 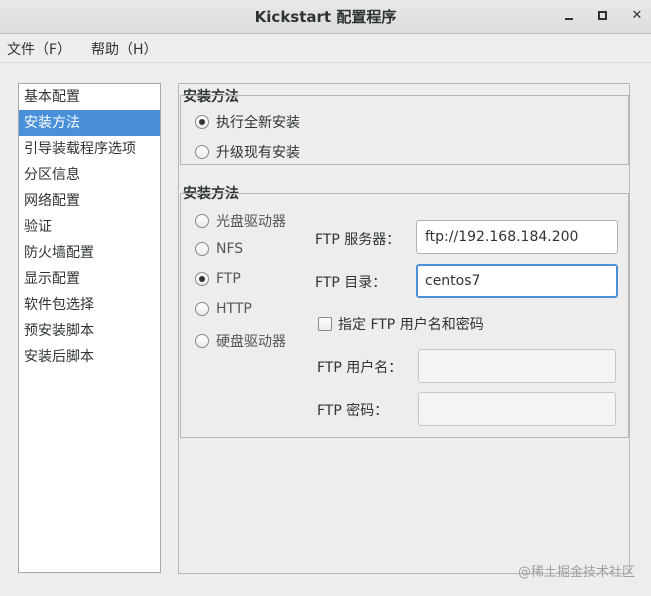 I want to click on radio-ftp: FTP, so click(x=218, y=281).